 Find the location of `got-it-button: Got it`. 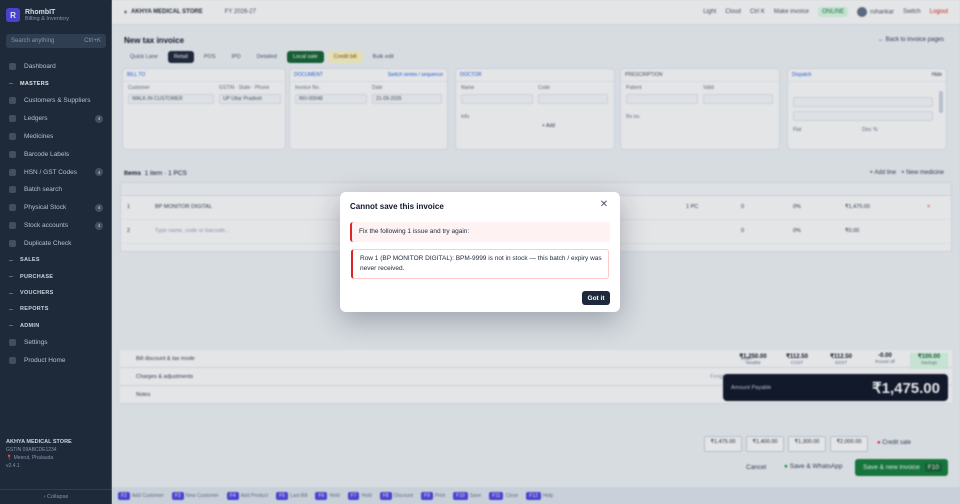

got-it-button: Got it is located at coordinates (596, 298).